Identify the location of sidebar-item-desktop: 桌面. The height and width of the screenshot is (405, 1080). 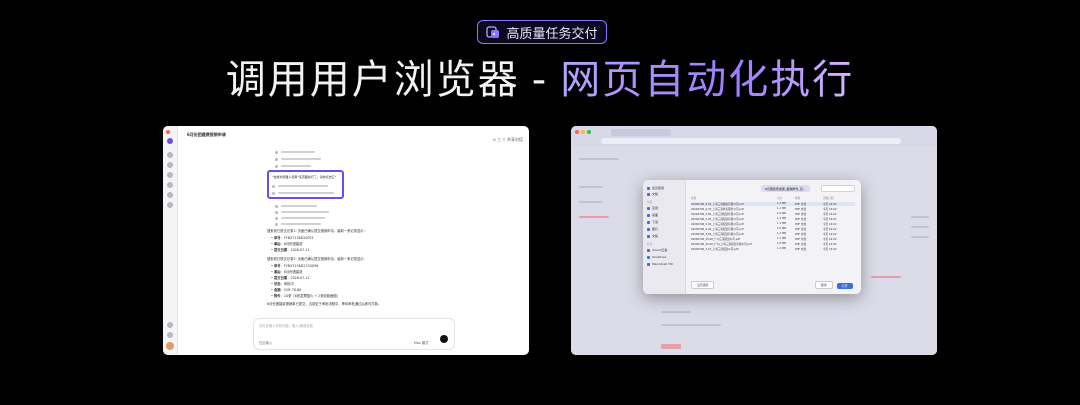
(652, 215).